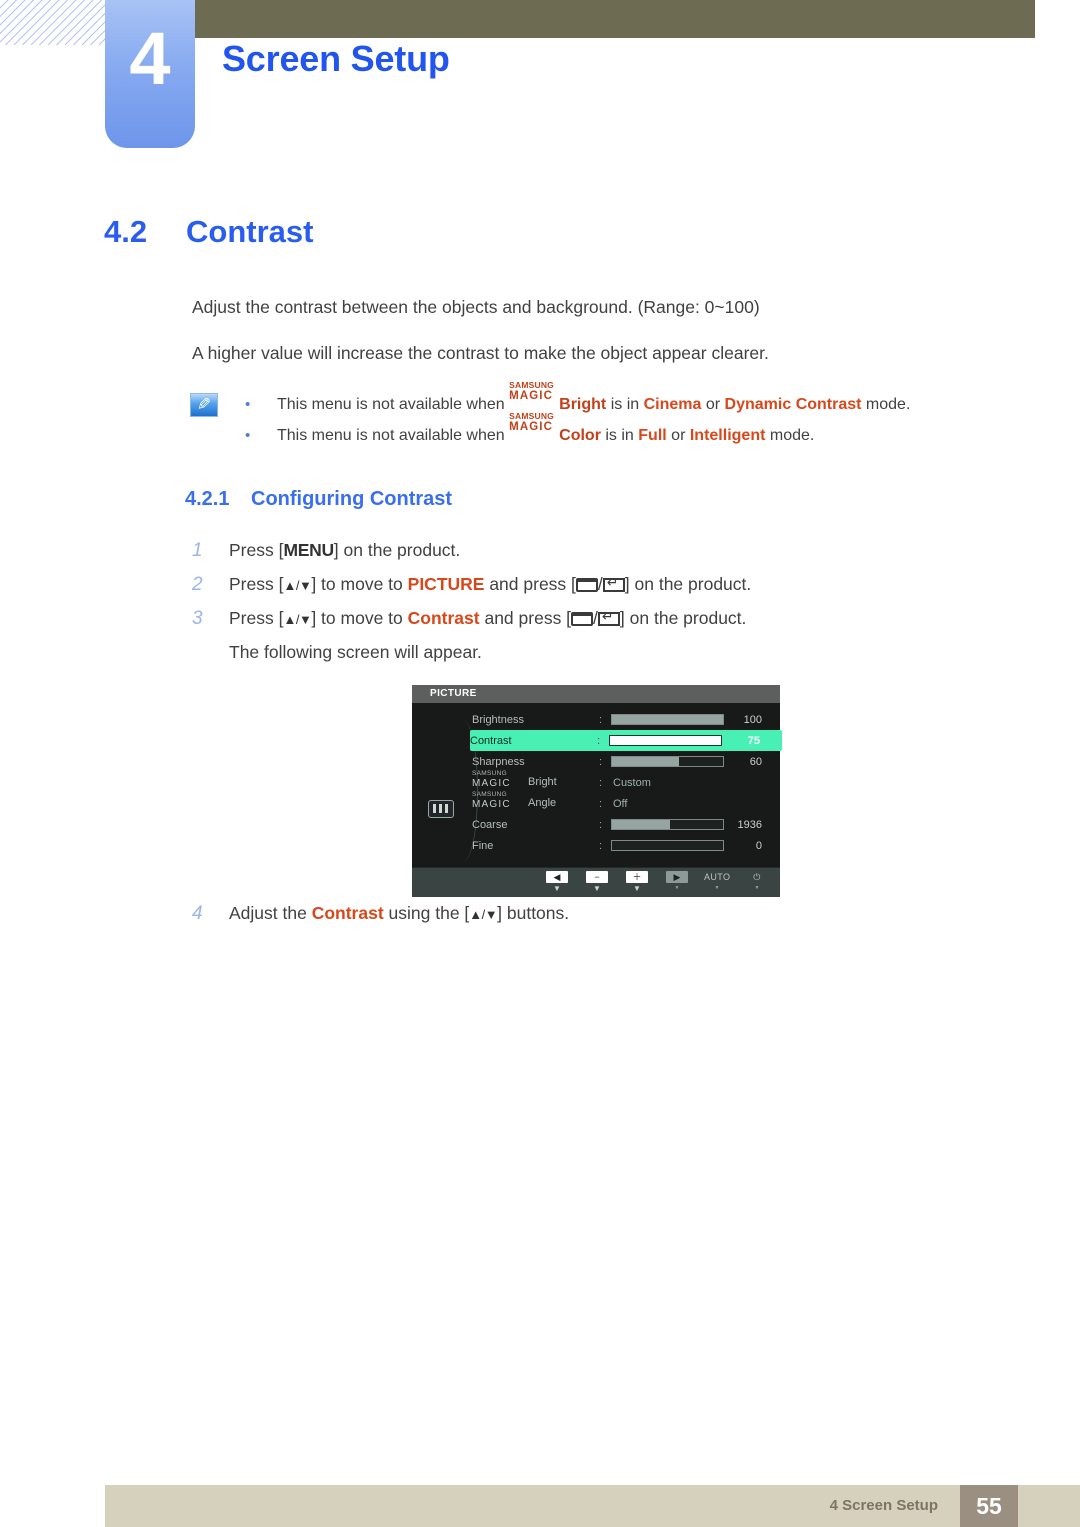  What do you see at coordinates (498, 761) in the screenshot?
I see `osd-label: Sharpness` at bounding box center [498, 761].